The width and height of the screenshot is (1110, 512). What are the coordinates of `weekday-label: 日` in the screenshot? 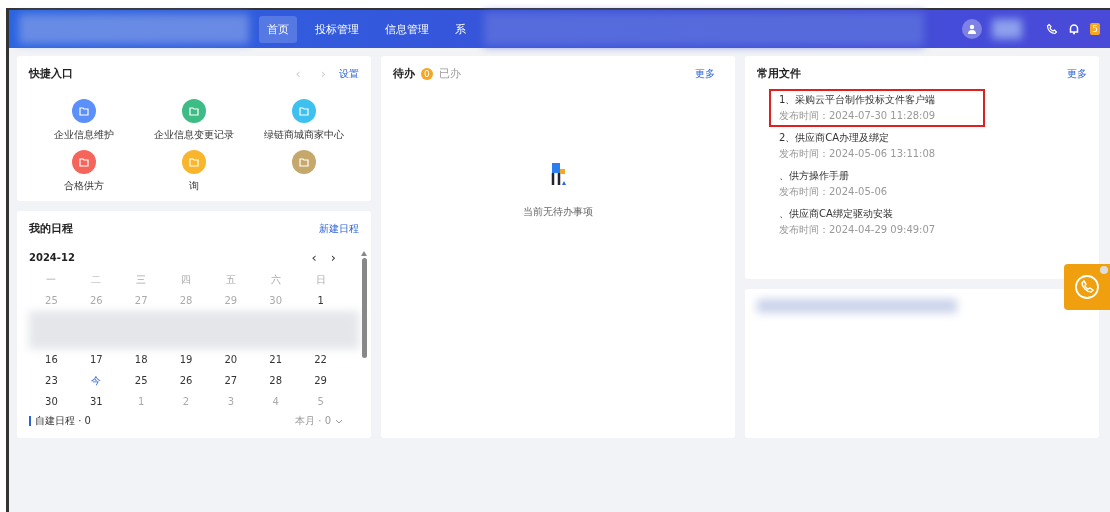 It's located at (320, 279).